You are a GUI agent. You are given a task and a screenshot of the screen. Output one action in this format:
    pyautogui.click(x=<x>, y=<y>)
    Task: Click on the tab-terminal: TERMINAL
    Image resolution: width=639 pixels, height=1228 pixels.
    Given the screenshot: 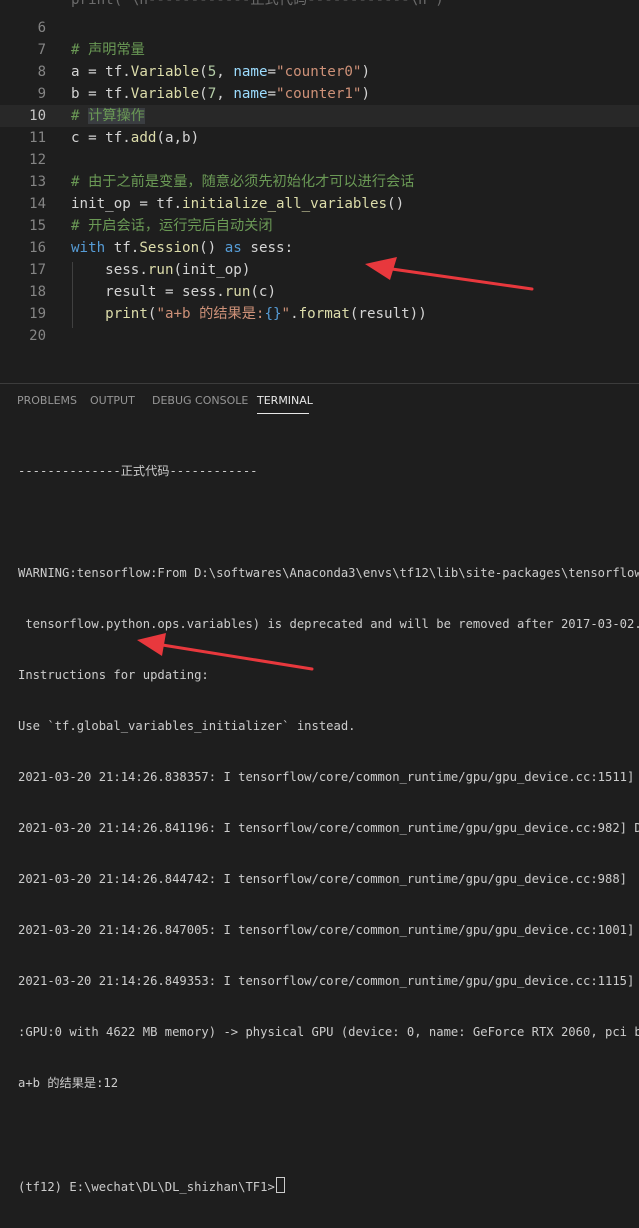 What is the action you would take?
    pyautogui.click(x=285, y=400)
    